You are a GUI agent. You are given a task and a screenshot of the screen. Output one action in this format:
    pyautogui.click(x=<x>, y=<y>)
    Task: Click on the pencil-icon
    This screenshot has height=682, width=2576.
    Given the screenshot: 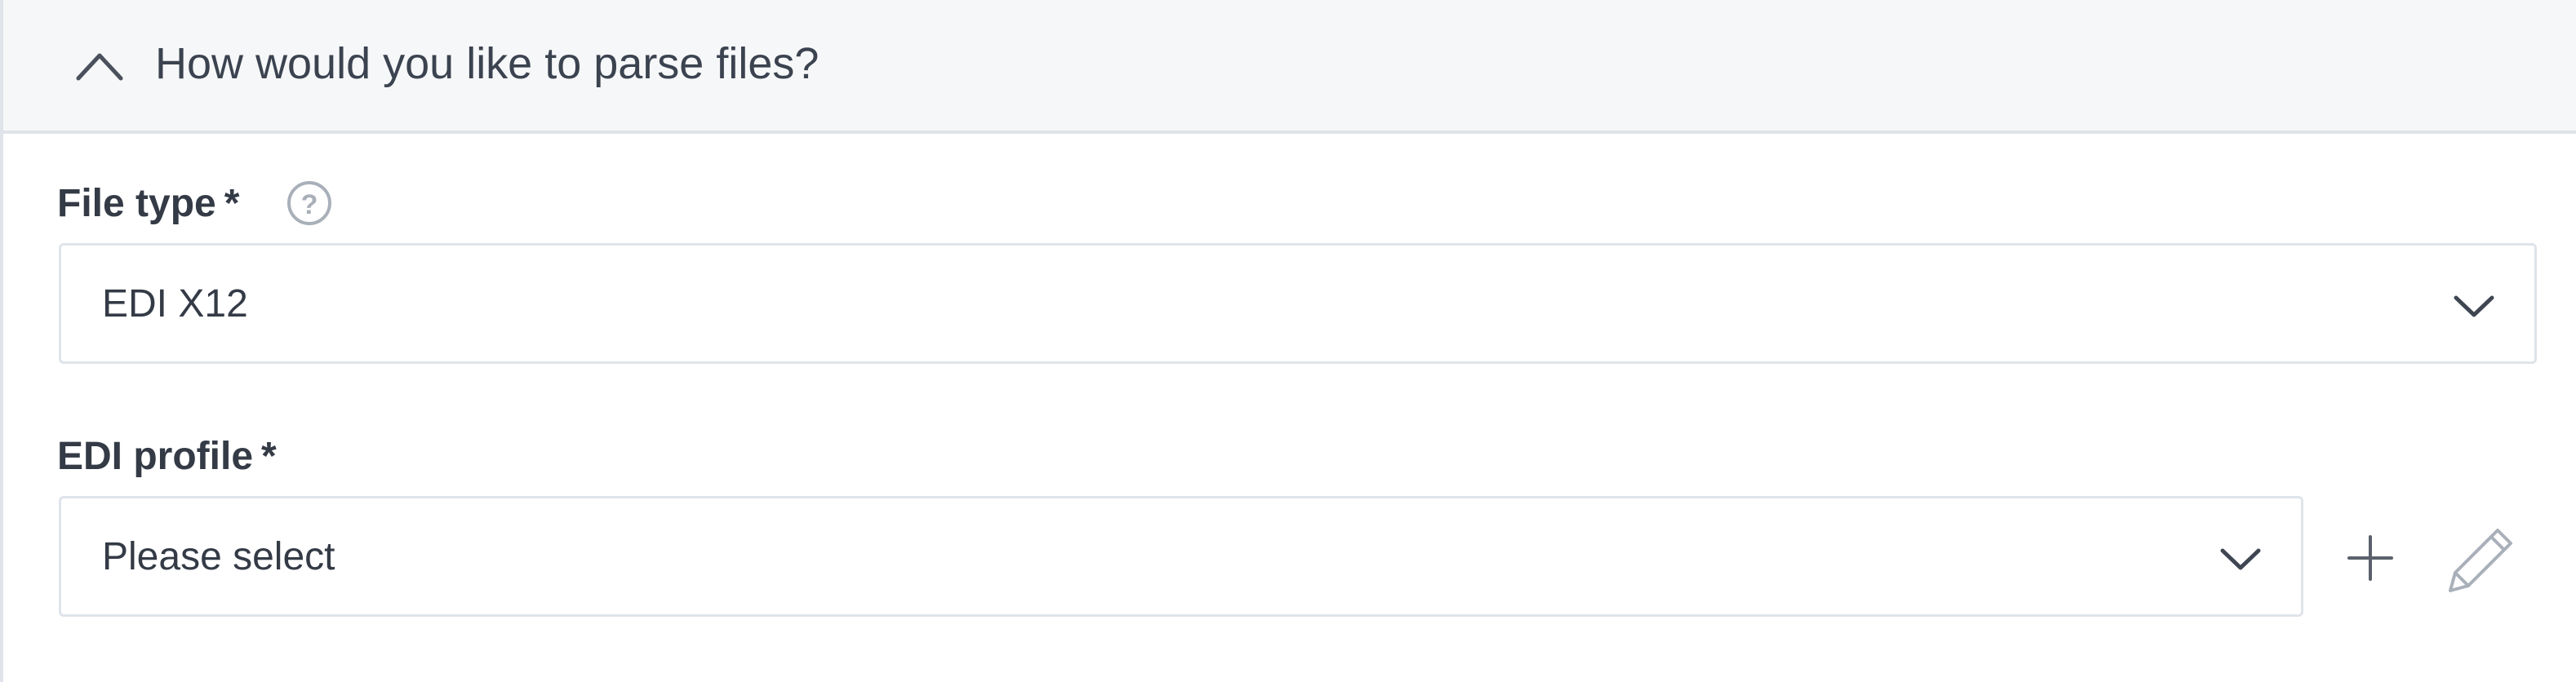 What is the action you would take?
    pyautogui.click(x=2481, y=559)
    